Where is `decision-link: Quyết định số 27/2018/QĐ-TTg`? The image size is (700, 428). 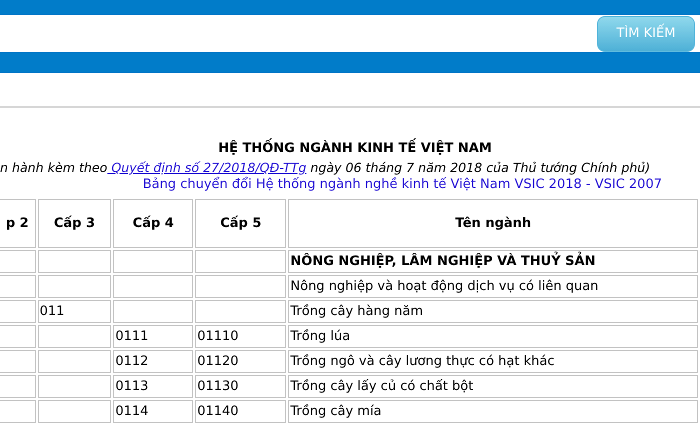 decision-link: Quyết định số 27/2018/QĐ-TTg is located at coordinates (206, 167).